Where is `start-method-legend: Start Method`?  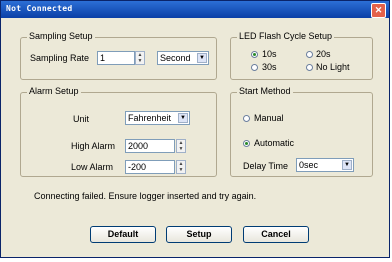
start-method-legend: Start Method is located at coordinates (265, 91).